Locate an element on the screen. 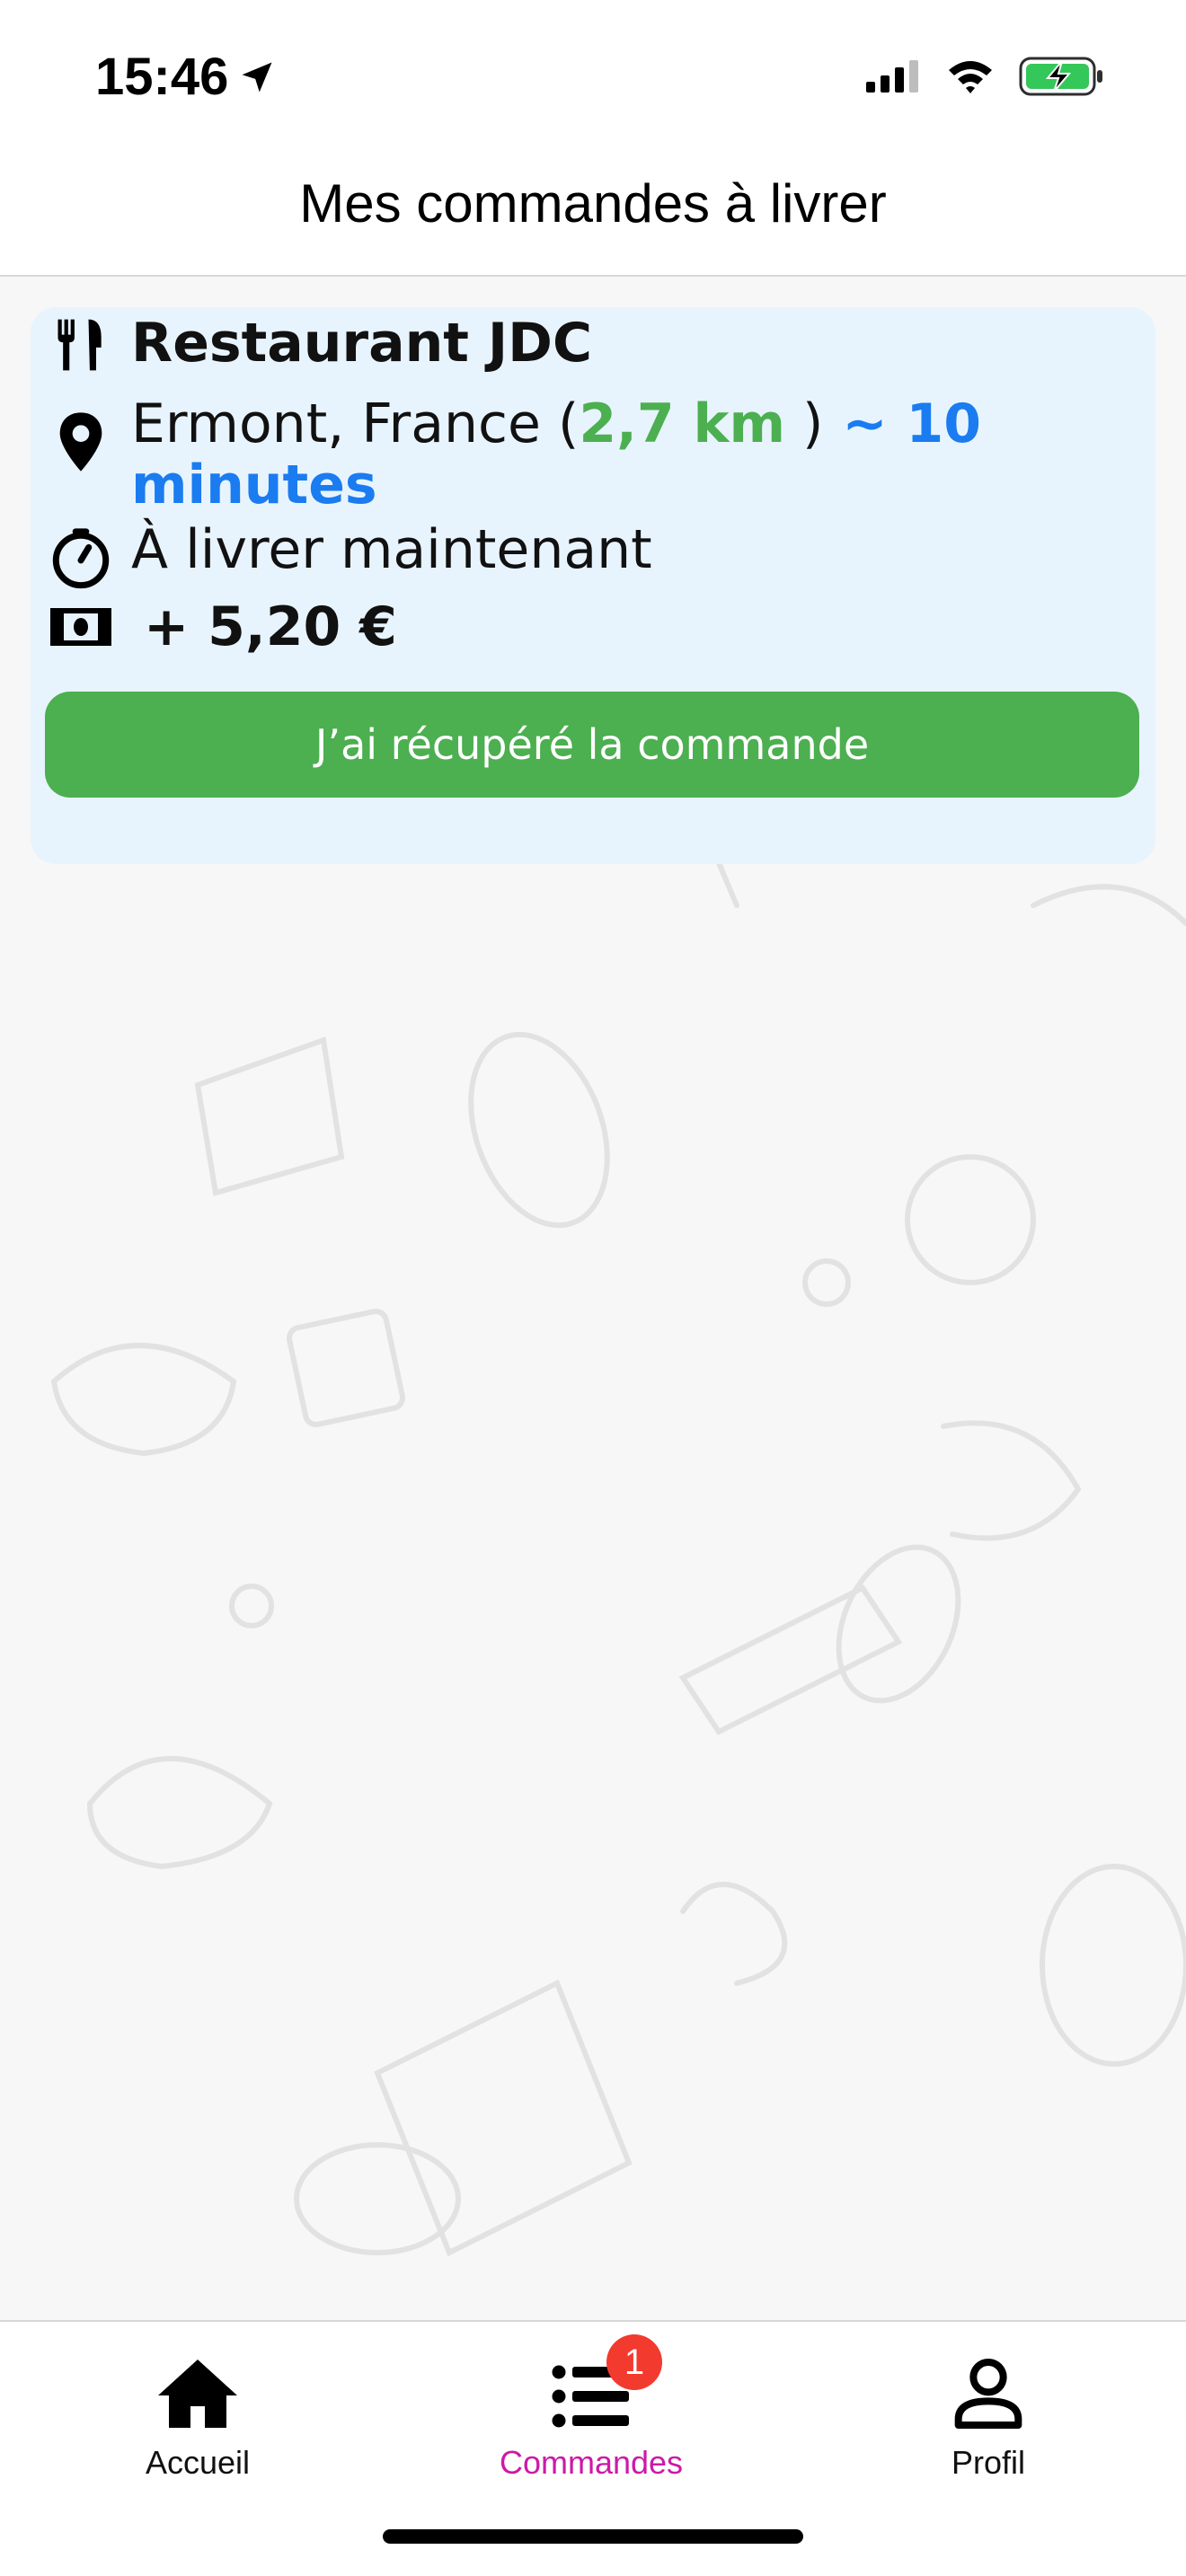 The image size is (1186, 2576). location-row: Ermont, France (2,7 km ) ~ 10 minutes is located at coordinates (579, 454).